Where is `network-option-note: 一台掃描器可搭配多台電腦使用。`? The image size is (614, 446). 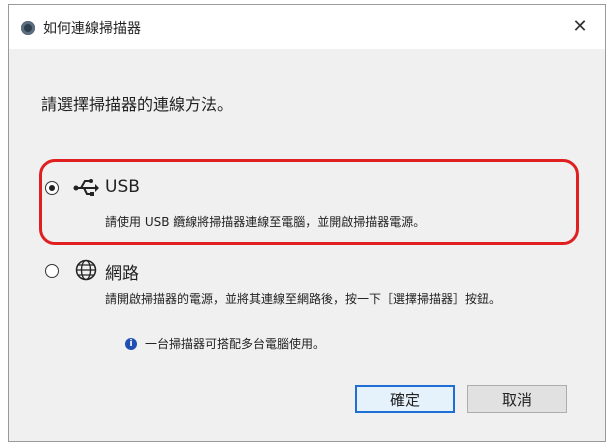 network-option-note: 一台掃描器可搭配多台電腦使用。 is located at coordinates (235, 344).